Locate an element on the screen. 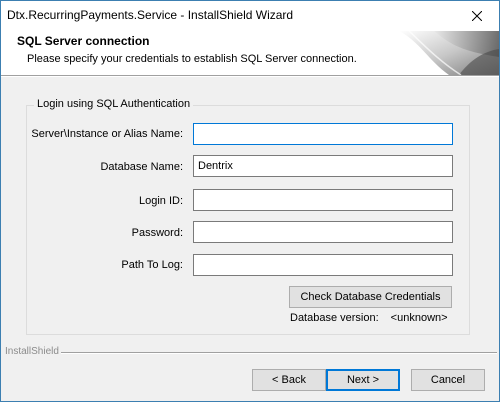 The height and width of the screenshot is (402, 500). header-title: SQL Server connection is located at coordinates (83, 41).